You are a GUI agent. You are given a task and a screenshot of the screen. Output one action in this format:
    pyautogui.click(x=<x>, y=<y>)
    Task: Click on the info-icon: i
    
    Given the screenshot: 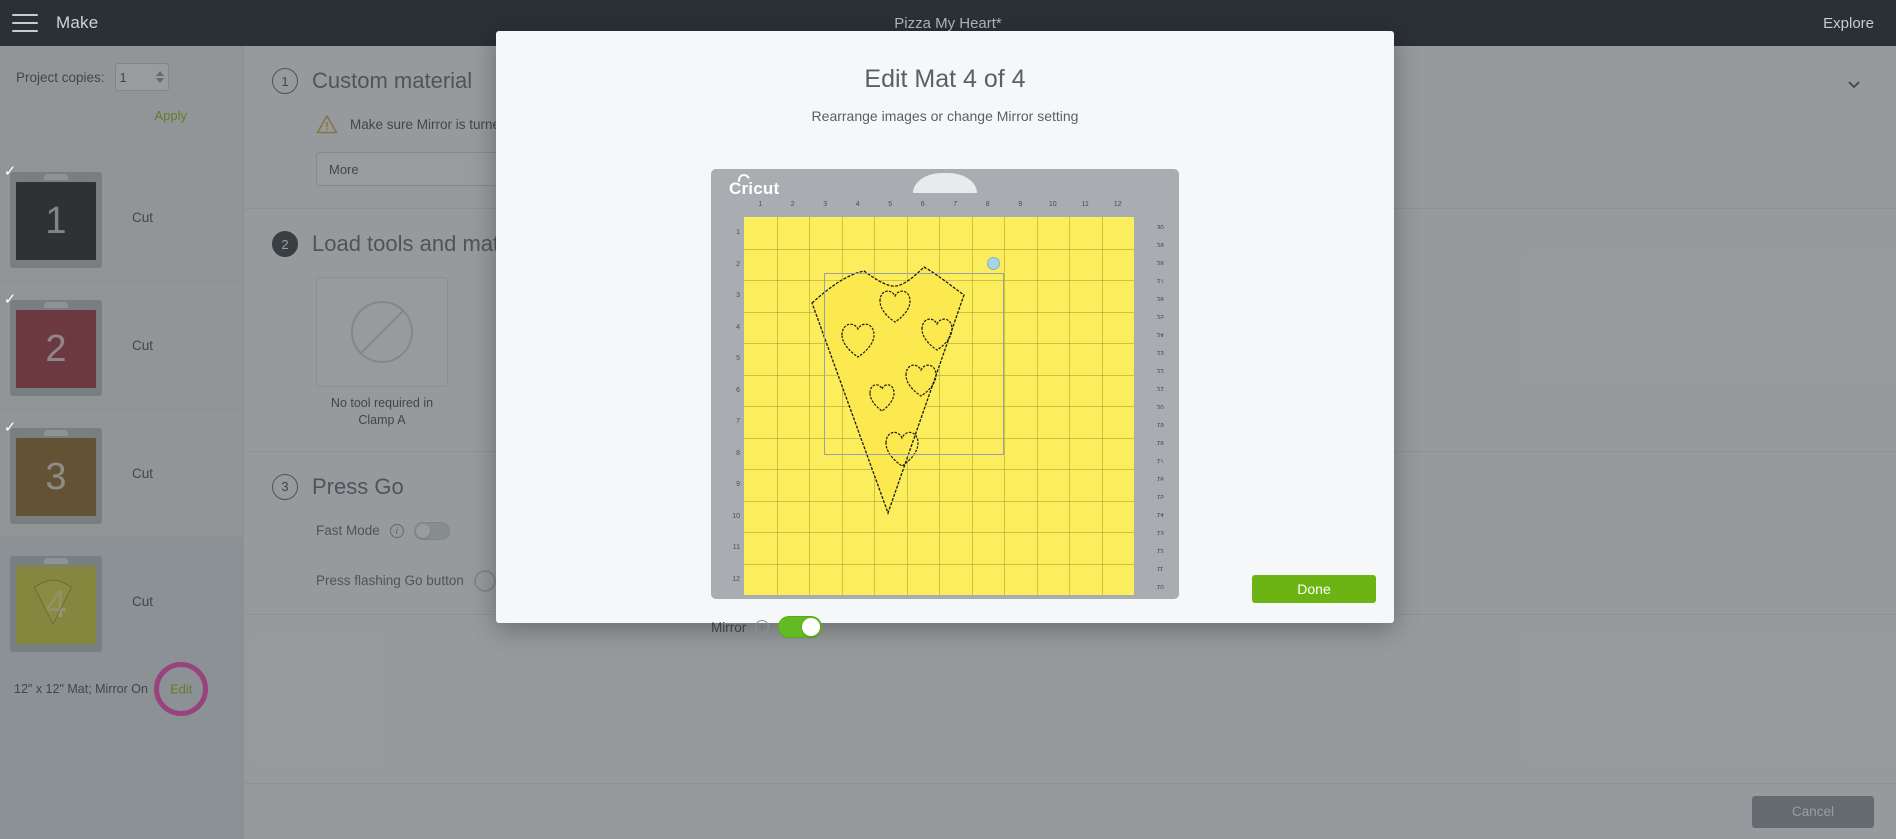 What is the action you would take?
    pyautogui.click(x=762, y=627)
    